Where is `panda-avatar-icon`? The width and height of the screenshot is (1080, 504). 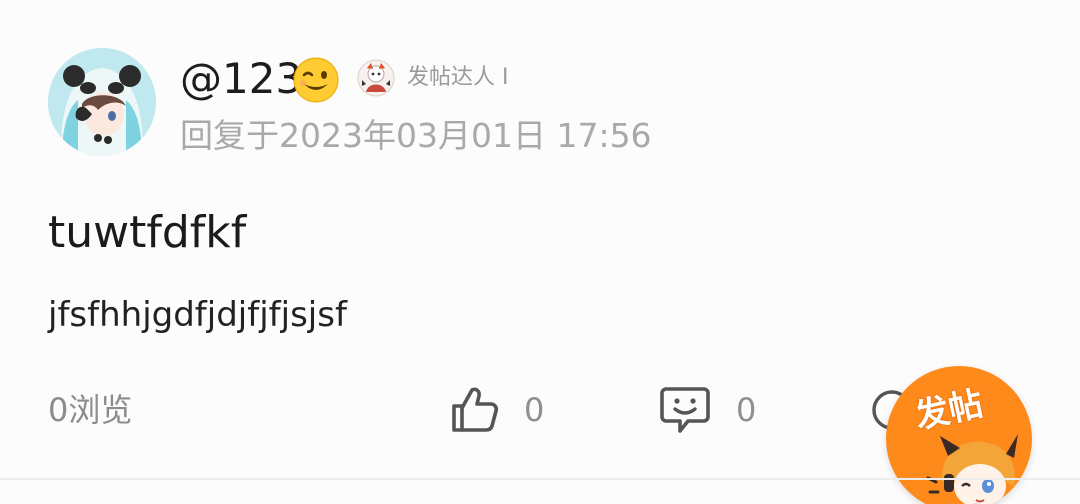
panda-avatar-icon is located at coordinates (102, 102).